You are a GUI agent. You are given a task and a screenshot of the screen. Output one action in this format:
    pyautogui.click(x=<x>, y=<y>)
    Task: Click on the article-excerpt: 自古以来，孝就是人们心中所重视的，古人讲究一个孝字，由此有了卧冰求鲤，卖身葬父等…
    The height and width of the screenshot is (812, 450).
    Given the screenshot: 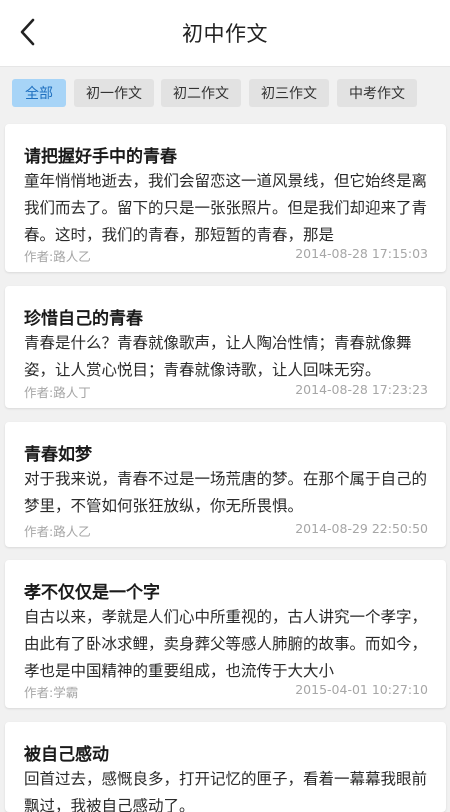 What is the action you would take?
    pyautogui.click(x=226, y=644)
    